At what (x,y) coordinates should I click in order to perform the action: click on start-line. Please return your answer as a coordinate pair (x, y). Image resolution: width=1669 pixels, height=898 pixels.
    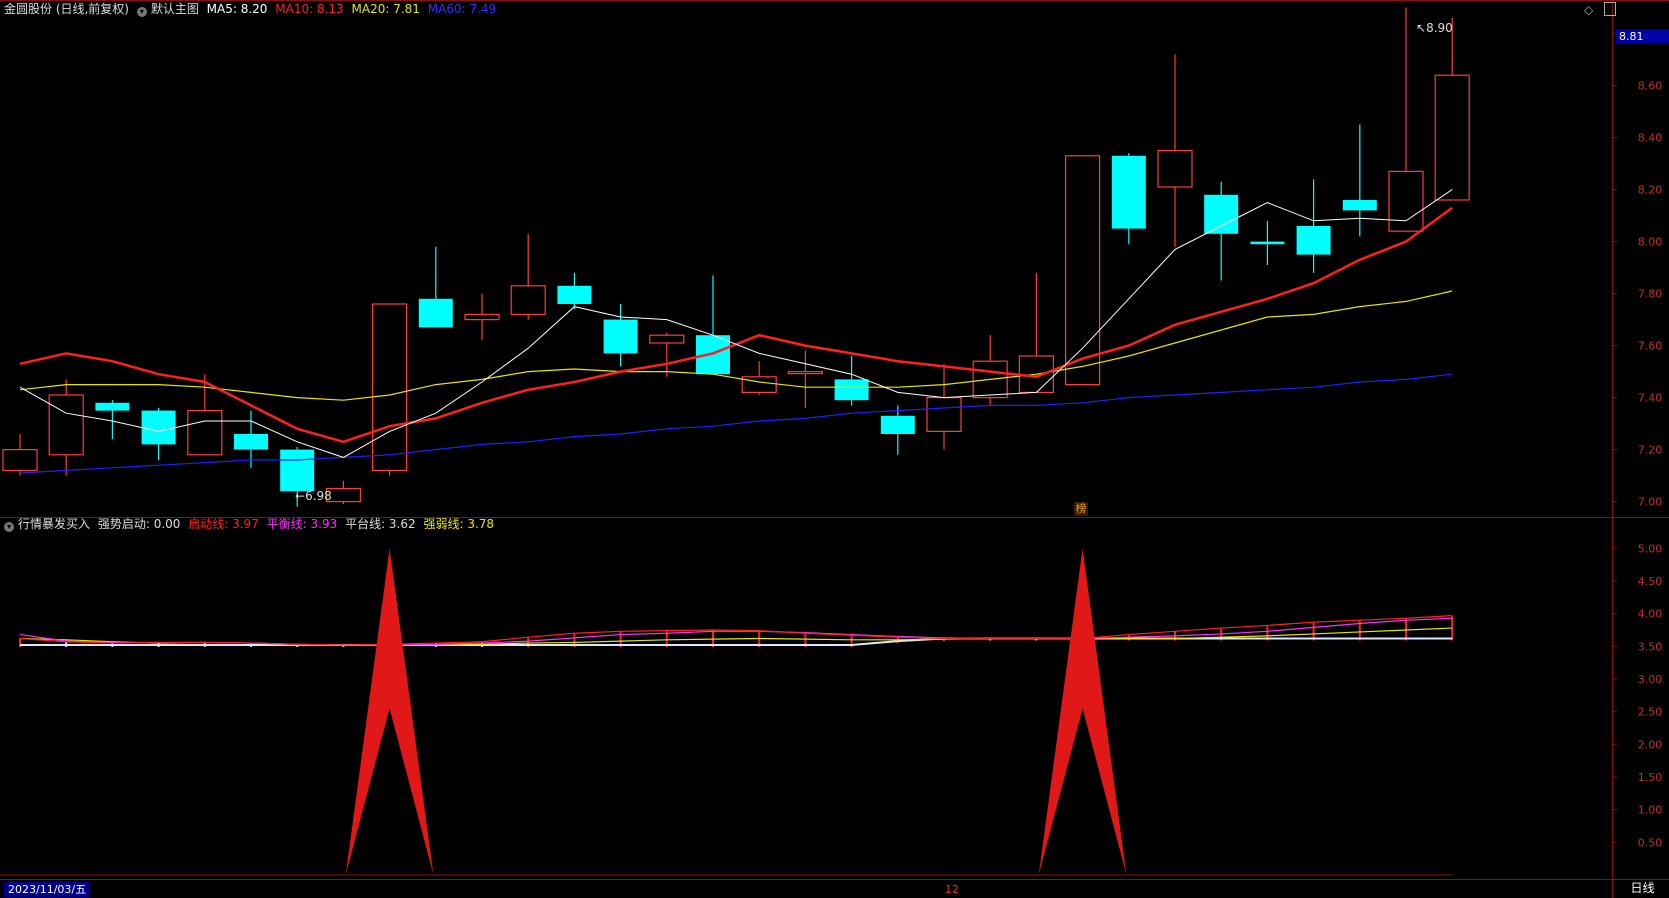
    Looking at the image, I should click on (736, 630).